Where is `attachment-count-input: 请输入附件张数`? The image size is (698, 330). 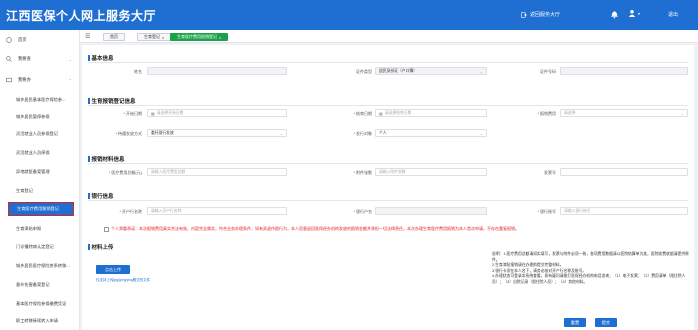
attachment-count-input: 请输入附件张数 is located at coordinates (431, 172).